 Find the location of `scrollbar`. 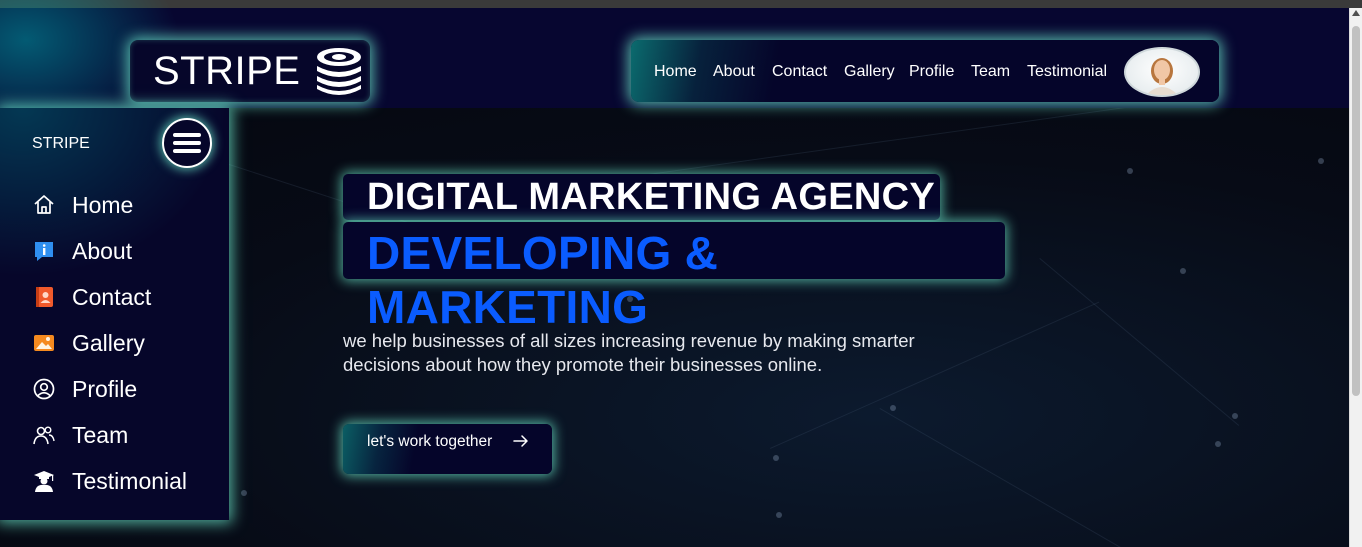

scrollbar is located at coordinates (1355, 277).